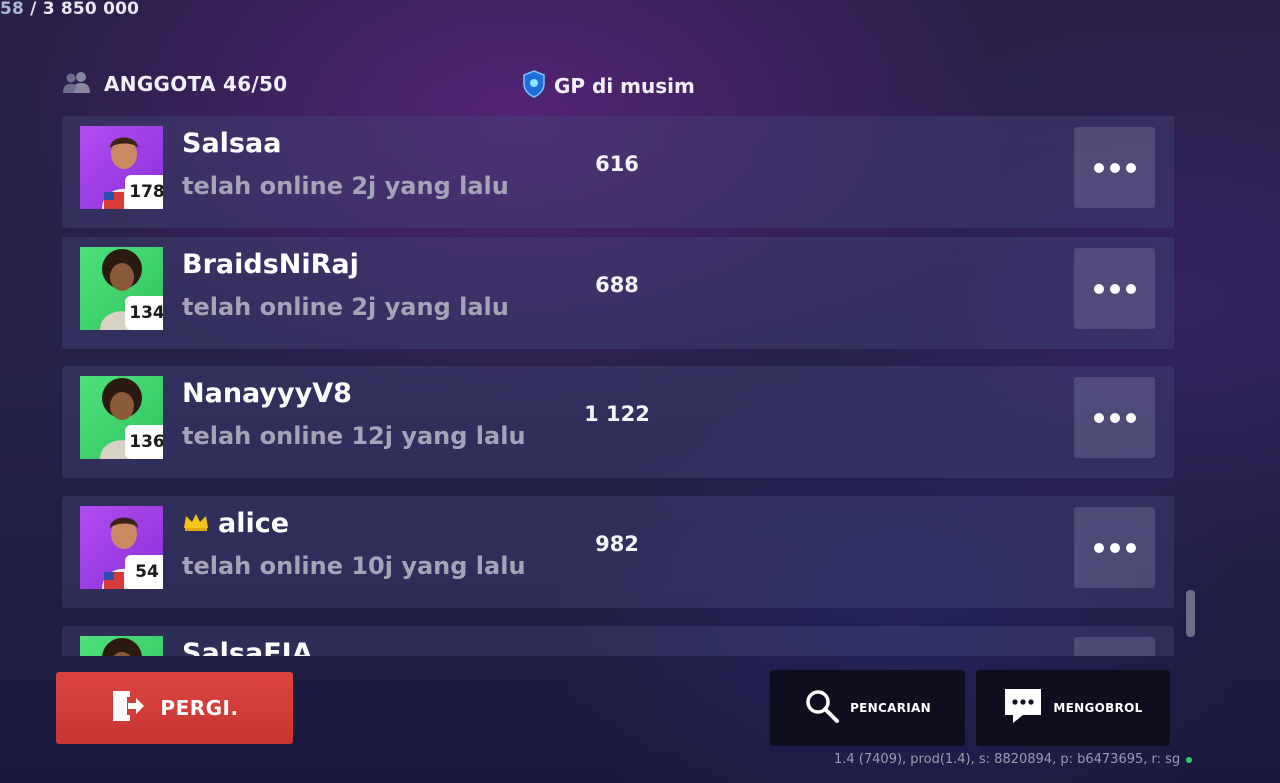 The image size is (1280, 783). Describe the element at coordinates (354, 566) in the screenshot. I see `member-status: telah online 10j yang lalu` at that location.